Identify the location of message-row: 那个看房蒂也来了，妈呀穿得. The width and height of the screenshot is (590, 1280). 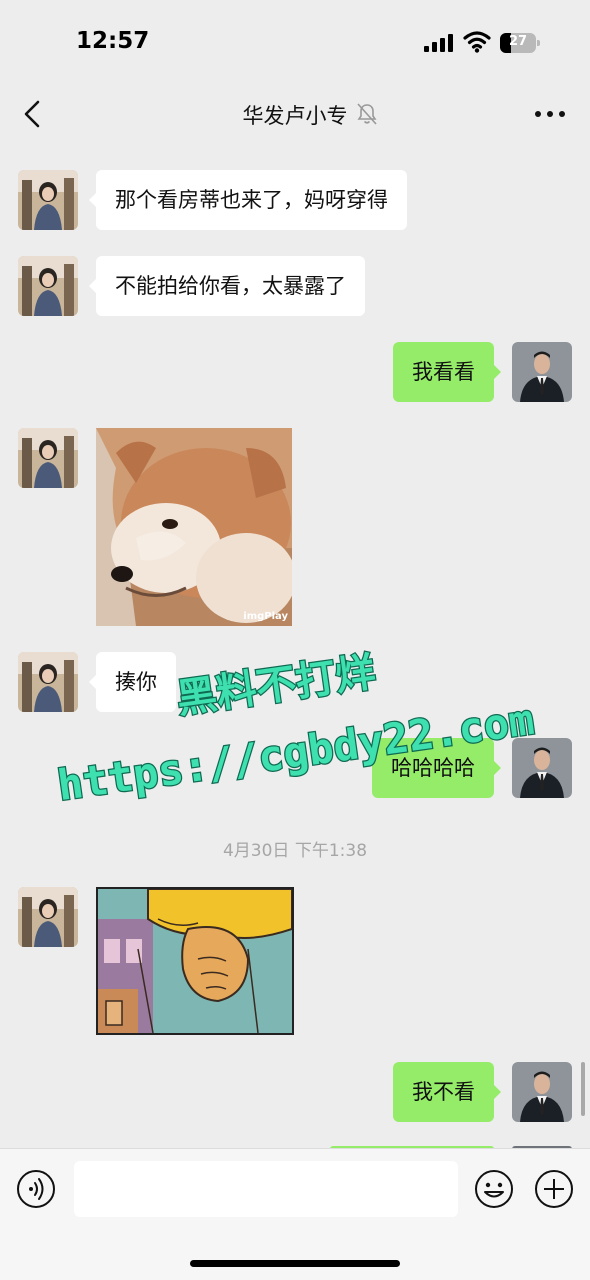
(295, 200).